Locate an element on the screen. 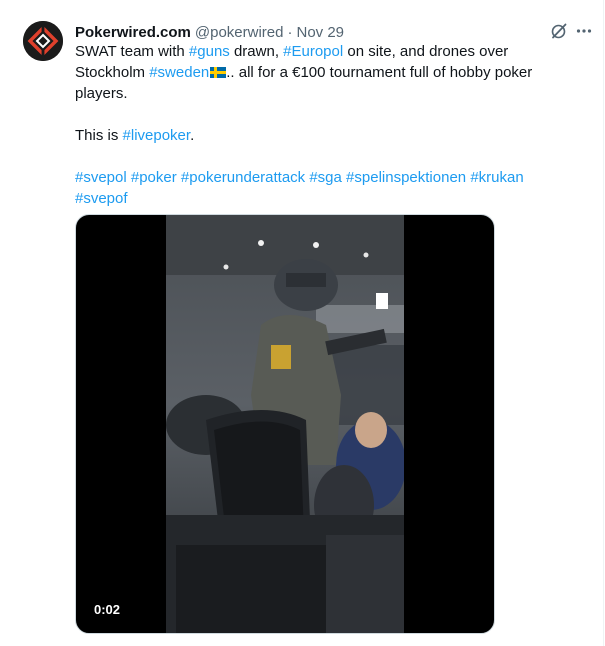  text-segment: SWAT team with is located at coordinates (132, 51).